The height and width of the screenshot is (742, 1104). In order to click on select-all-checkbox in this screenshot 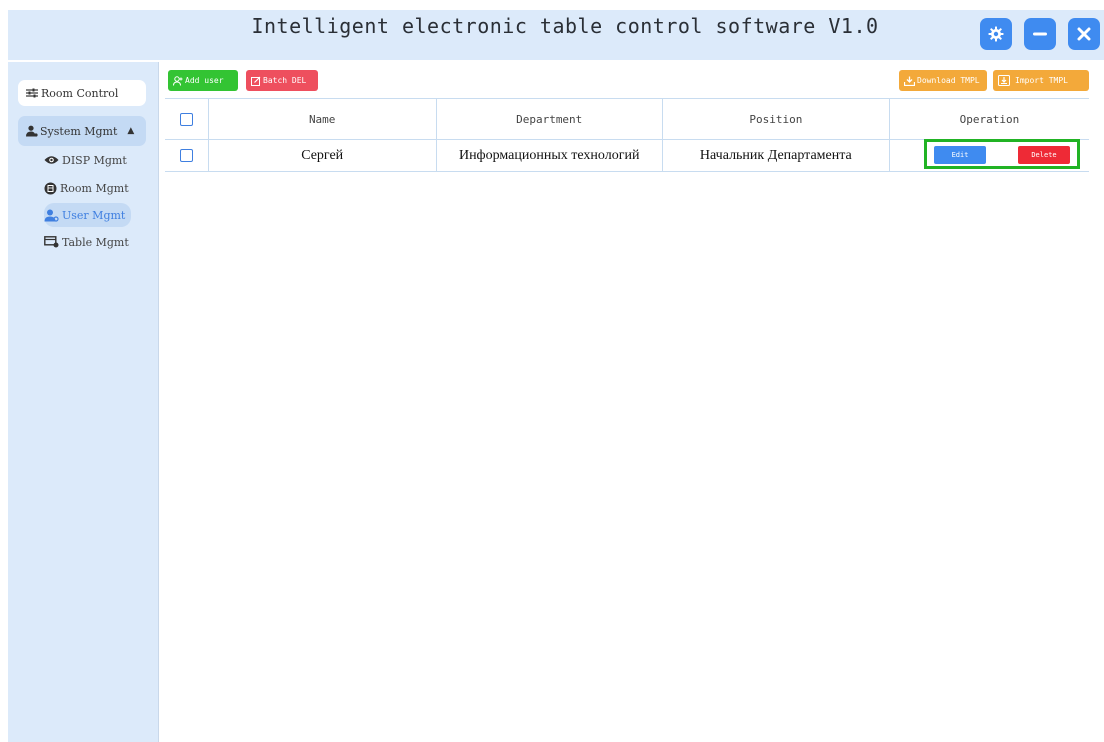, I will do `click(186, 119)`.